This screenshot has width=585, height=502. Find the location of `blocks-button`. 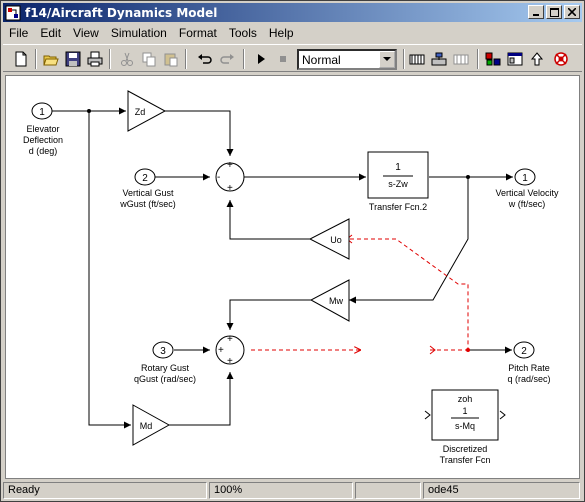

blocks-button is located at coordinates (461, 59).